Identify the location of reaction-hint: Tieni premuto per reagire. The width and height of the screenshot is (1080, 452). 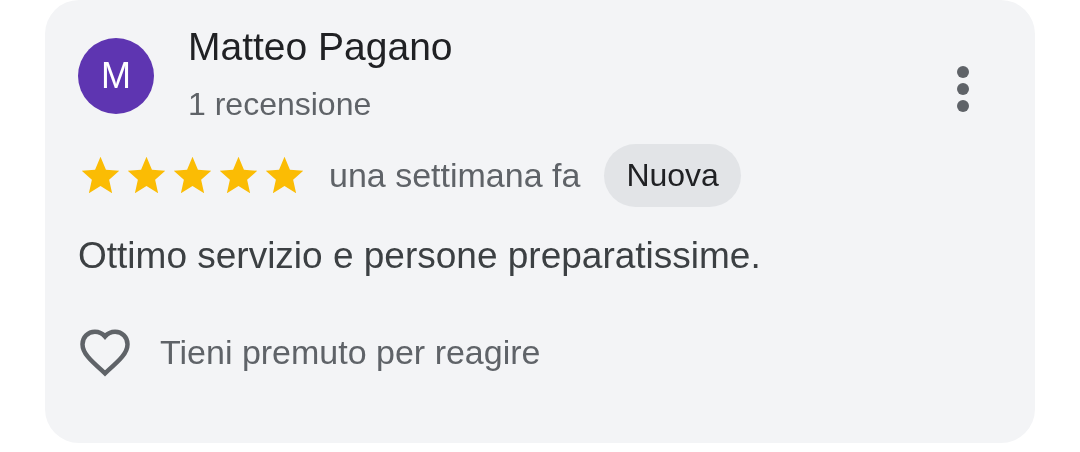
(350, 352).